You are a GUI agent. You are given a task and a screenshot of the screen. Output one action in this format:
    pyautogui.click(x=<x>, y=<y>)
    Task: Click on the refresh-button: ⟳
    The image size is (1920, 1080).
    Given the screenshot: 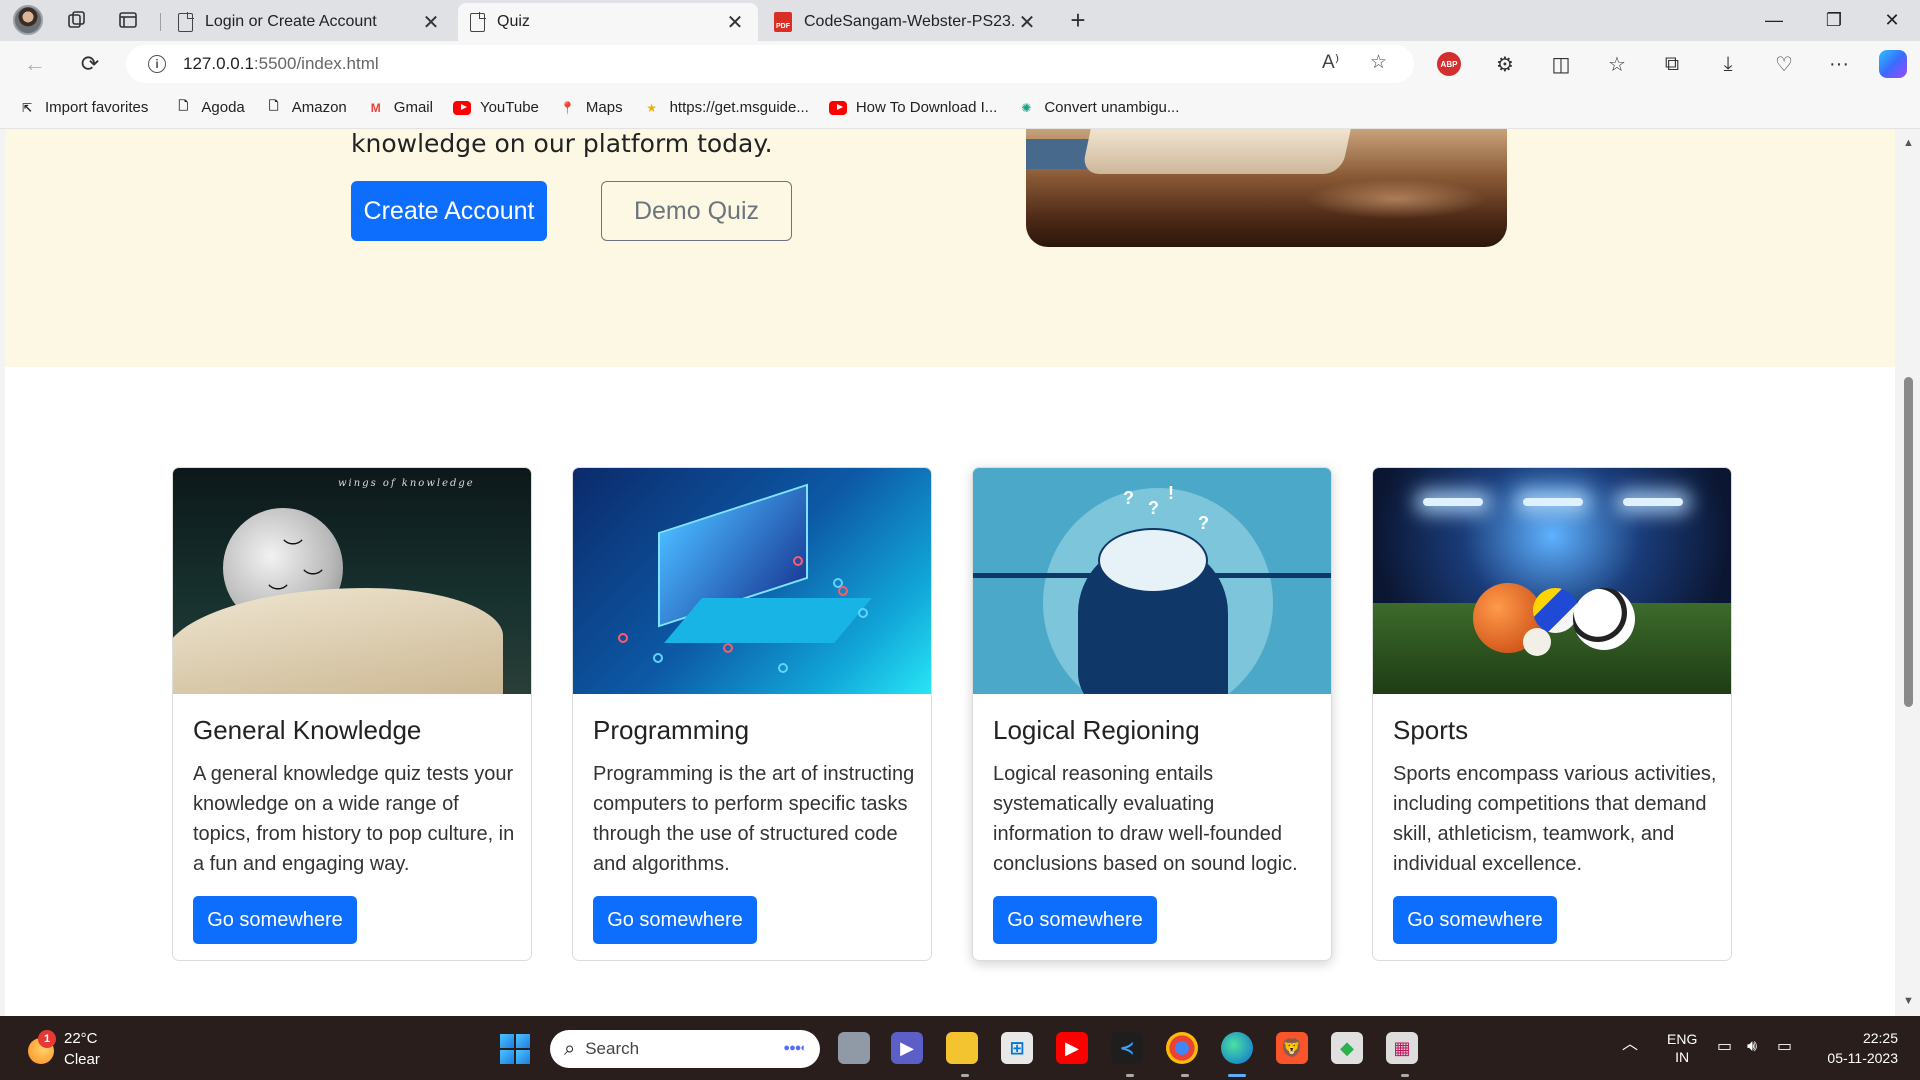 What is the action you would take?
    pyautogui.click(x=90, y=64)
    